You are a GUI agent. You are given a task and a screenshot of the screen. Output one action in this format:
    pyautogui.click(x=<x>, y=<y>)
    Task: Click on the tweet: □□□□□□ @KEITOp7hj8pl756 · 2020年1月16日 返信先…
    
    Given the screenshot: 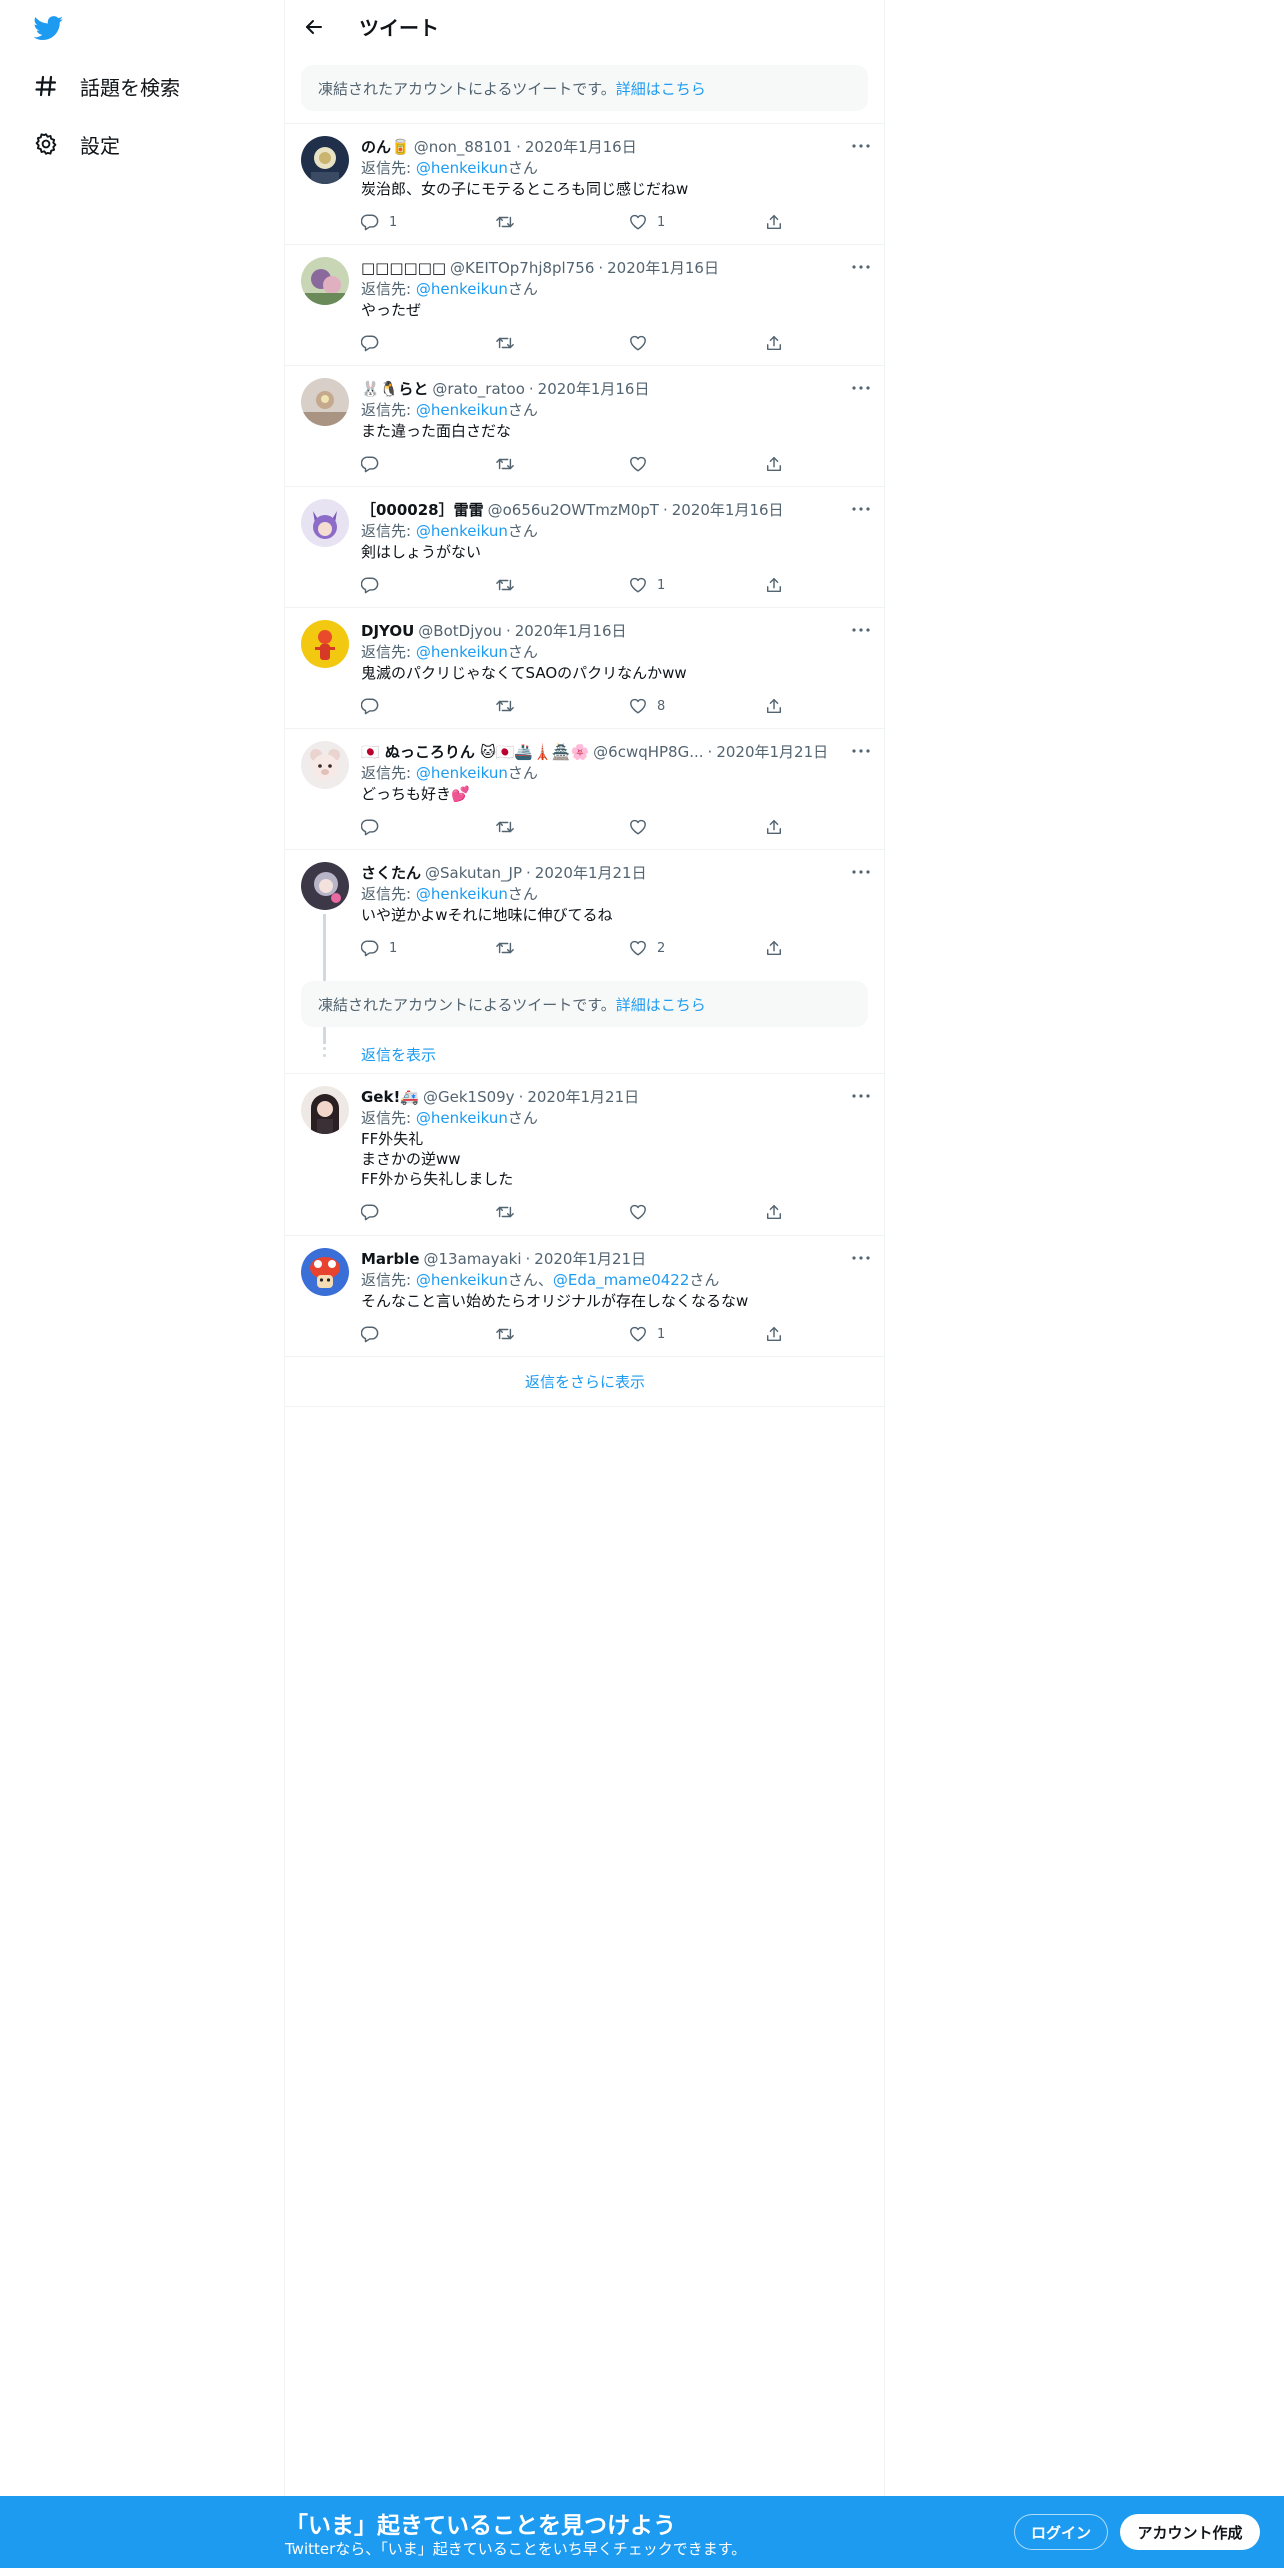 What is the action you would take?
    pyautogui.click(x=585, y=305)
    